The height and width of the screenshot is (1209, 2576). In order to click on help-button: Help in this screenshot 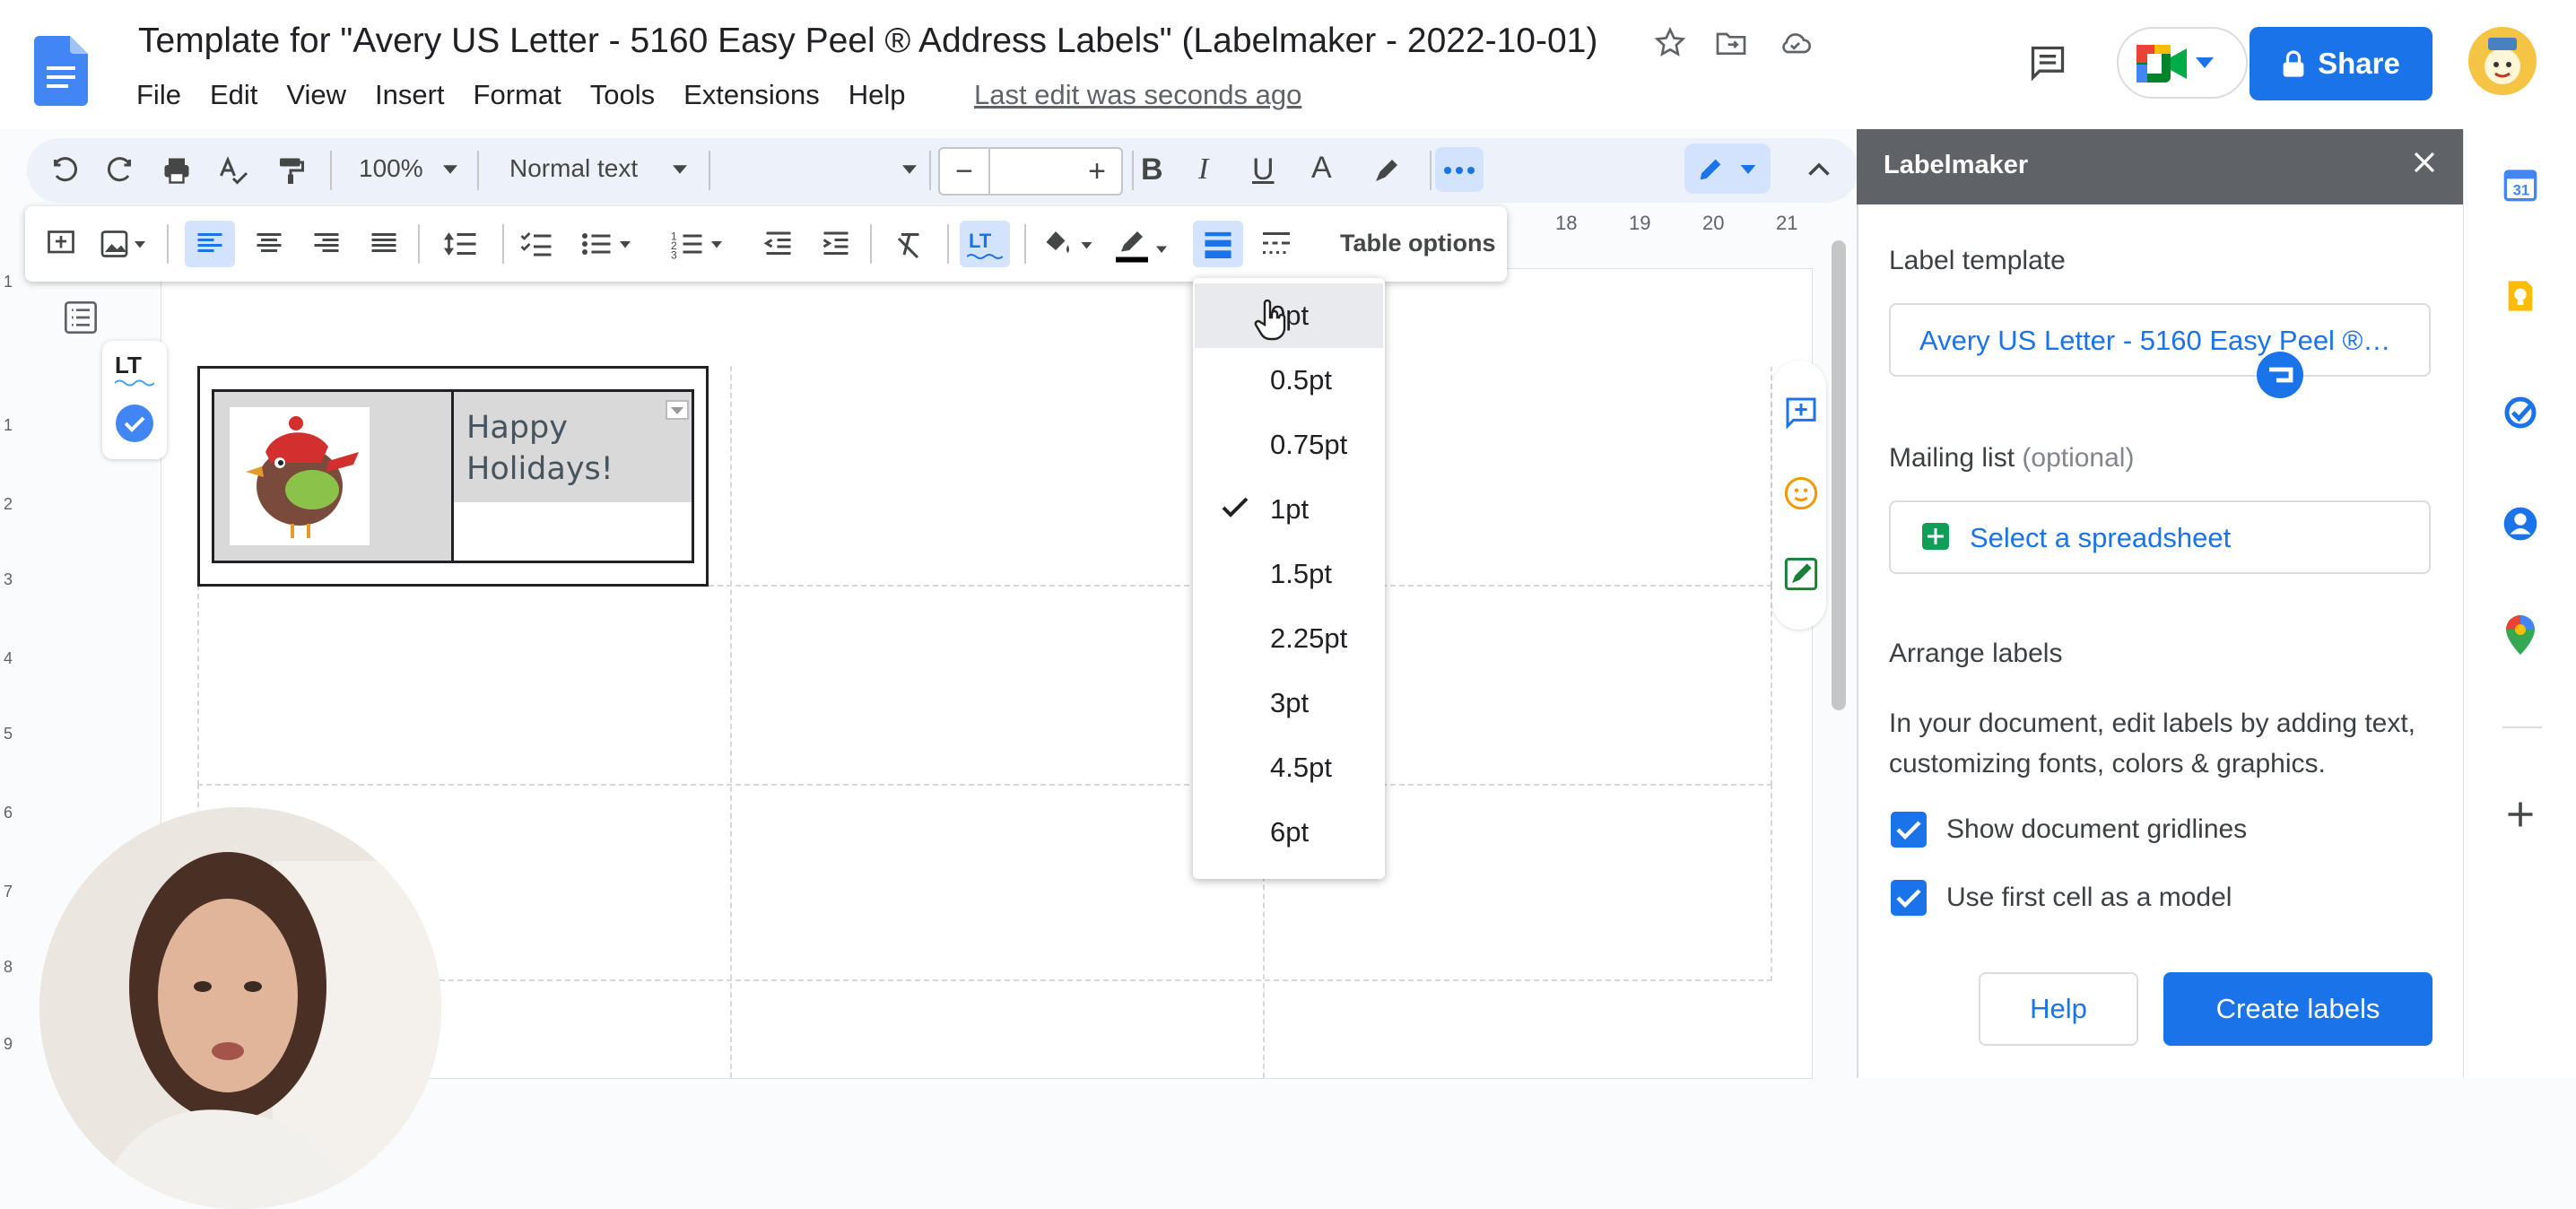, I will do `click(2058, 1009)`.